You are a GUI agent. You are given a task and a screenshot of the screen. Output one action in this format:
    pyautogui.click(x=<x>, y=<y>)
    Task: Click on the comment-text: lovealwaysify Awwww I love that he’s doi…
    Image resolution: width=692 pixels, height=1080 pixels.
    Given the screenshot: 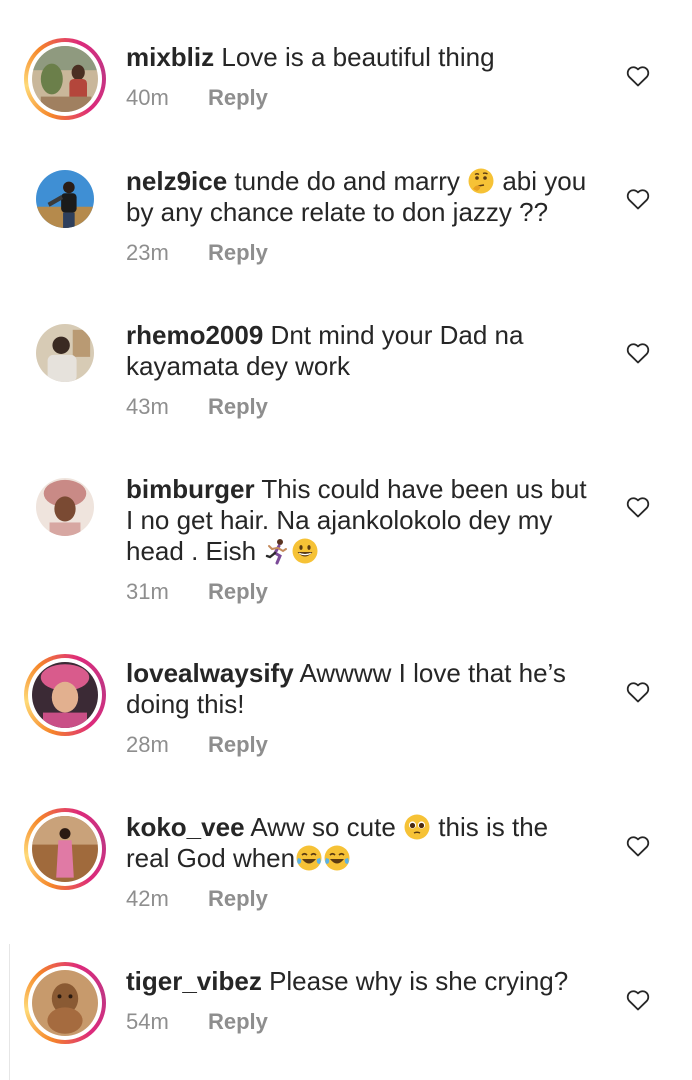 What is the action you would take?
    pyautogui.click(x=361, y=689)
    